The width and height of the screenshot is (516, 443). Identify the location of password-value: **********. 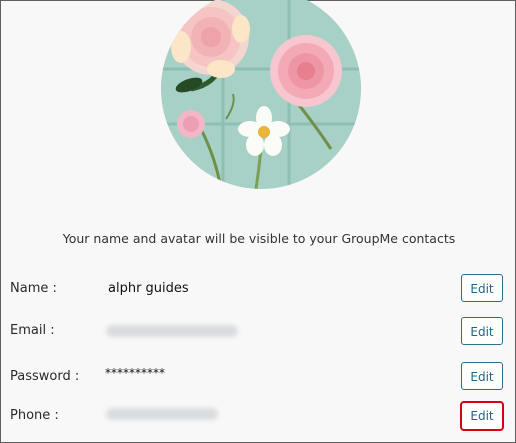
(135, 373).